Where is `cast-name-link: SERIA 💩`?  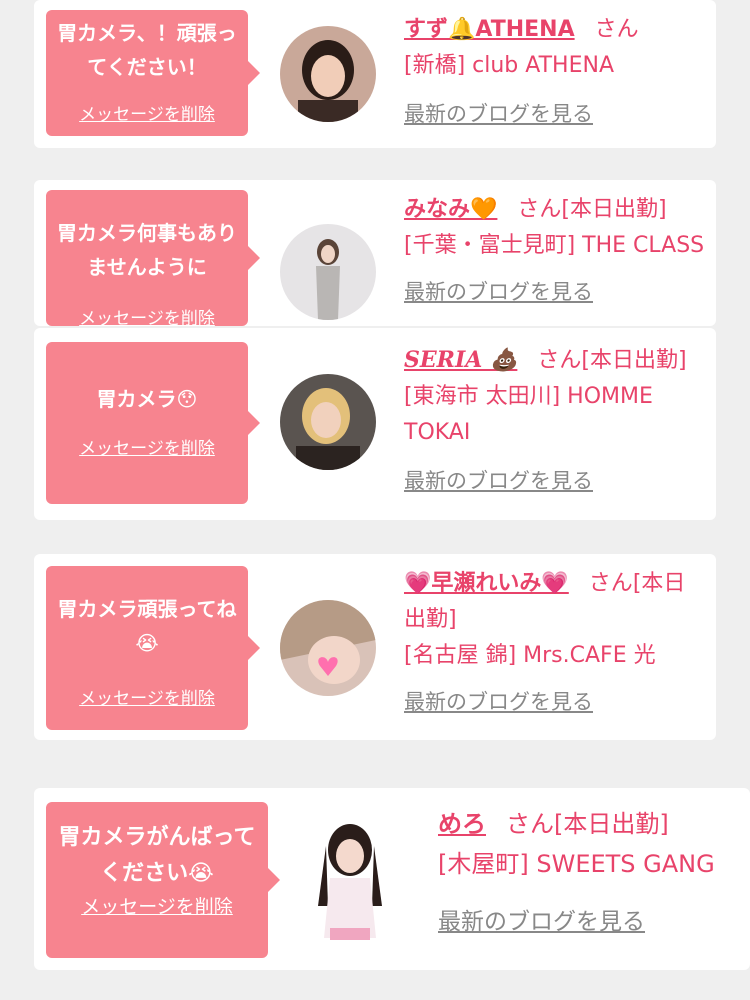
cast-name-link: SERIA 💩 is located at coordinates (460, 360).